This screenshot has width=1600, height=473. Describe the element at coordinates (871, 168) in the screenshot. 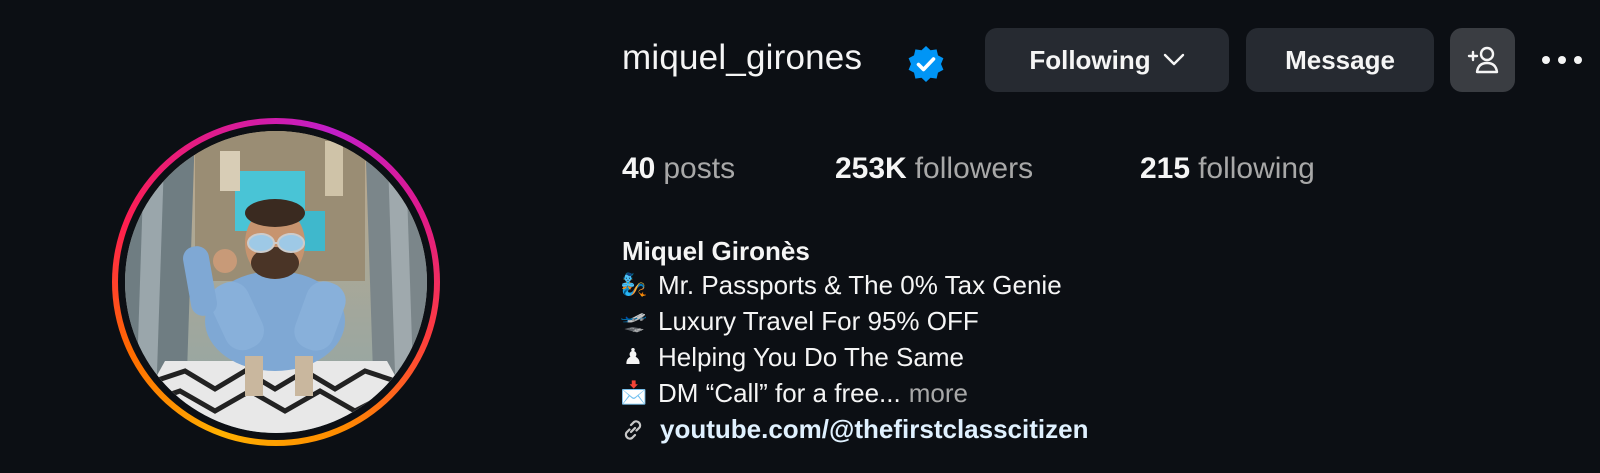

I see `followers-count: 253K` at that location.